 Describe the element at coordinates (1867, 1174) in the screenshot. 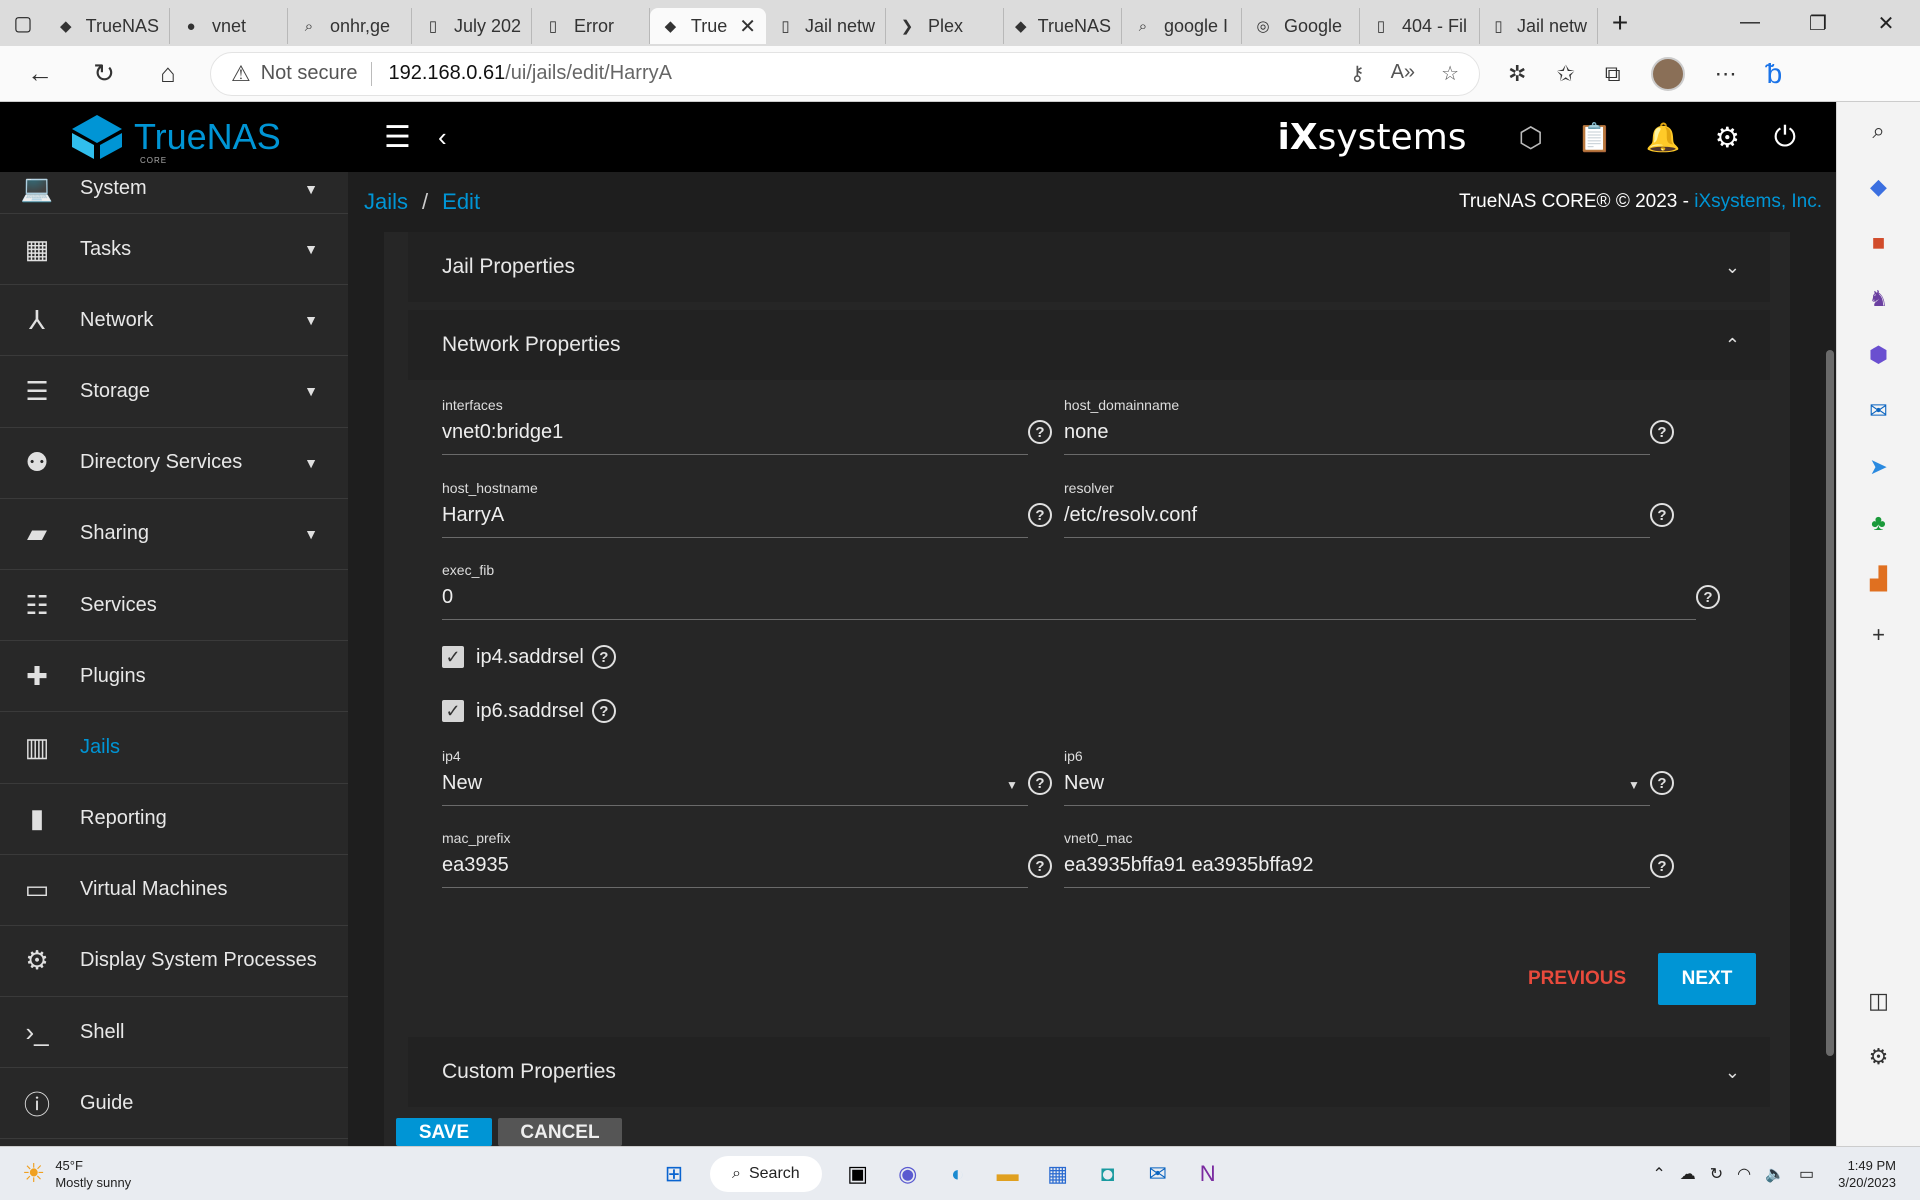

I see `clock: 1:49 PM 3/20/2023` at that location.